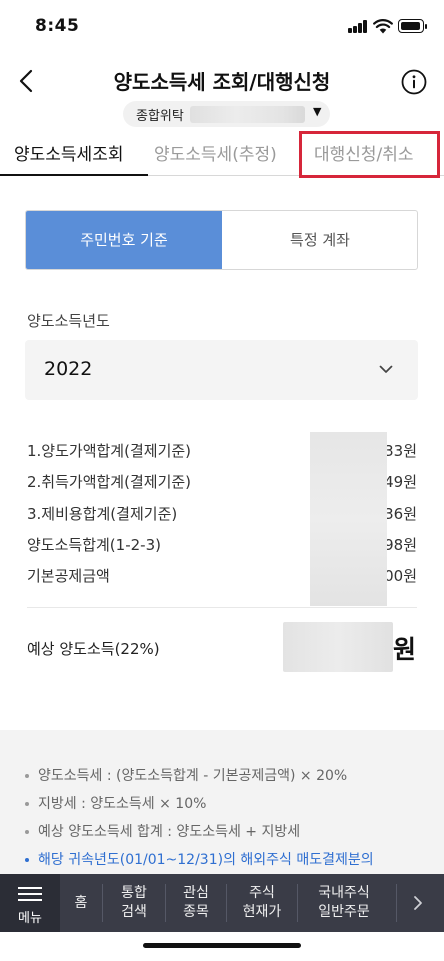 The image size is (444, 961). I want to click on segment-resident-number: 주민번호 기준, so click(124, 240).